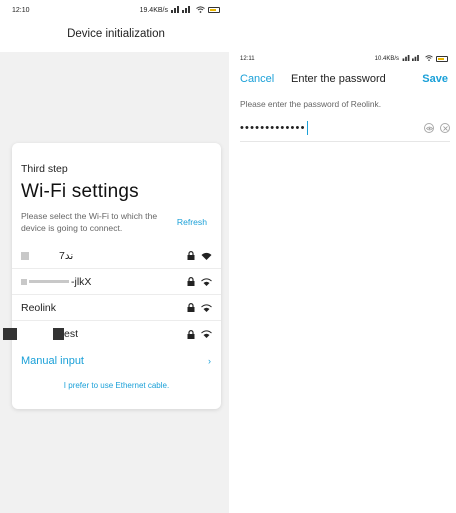 The height and width of the screenshot is (513, 456). Describe the element at coordinates (116, 308) in the screenshot. I see `wifi-network-row: Reolink` at that location.